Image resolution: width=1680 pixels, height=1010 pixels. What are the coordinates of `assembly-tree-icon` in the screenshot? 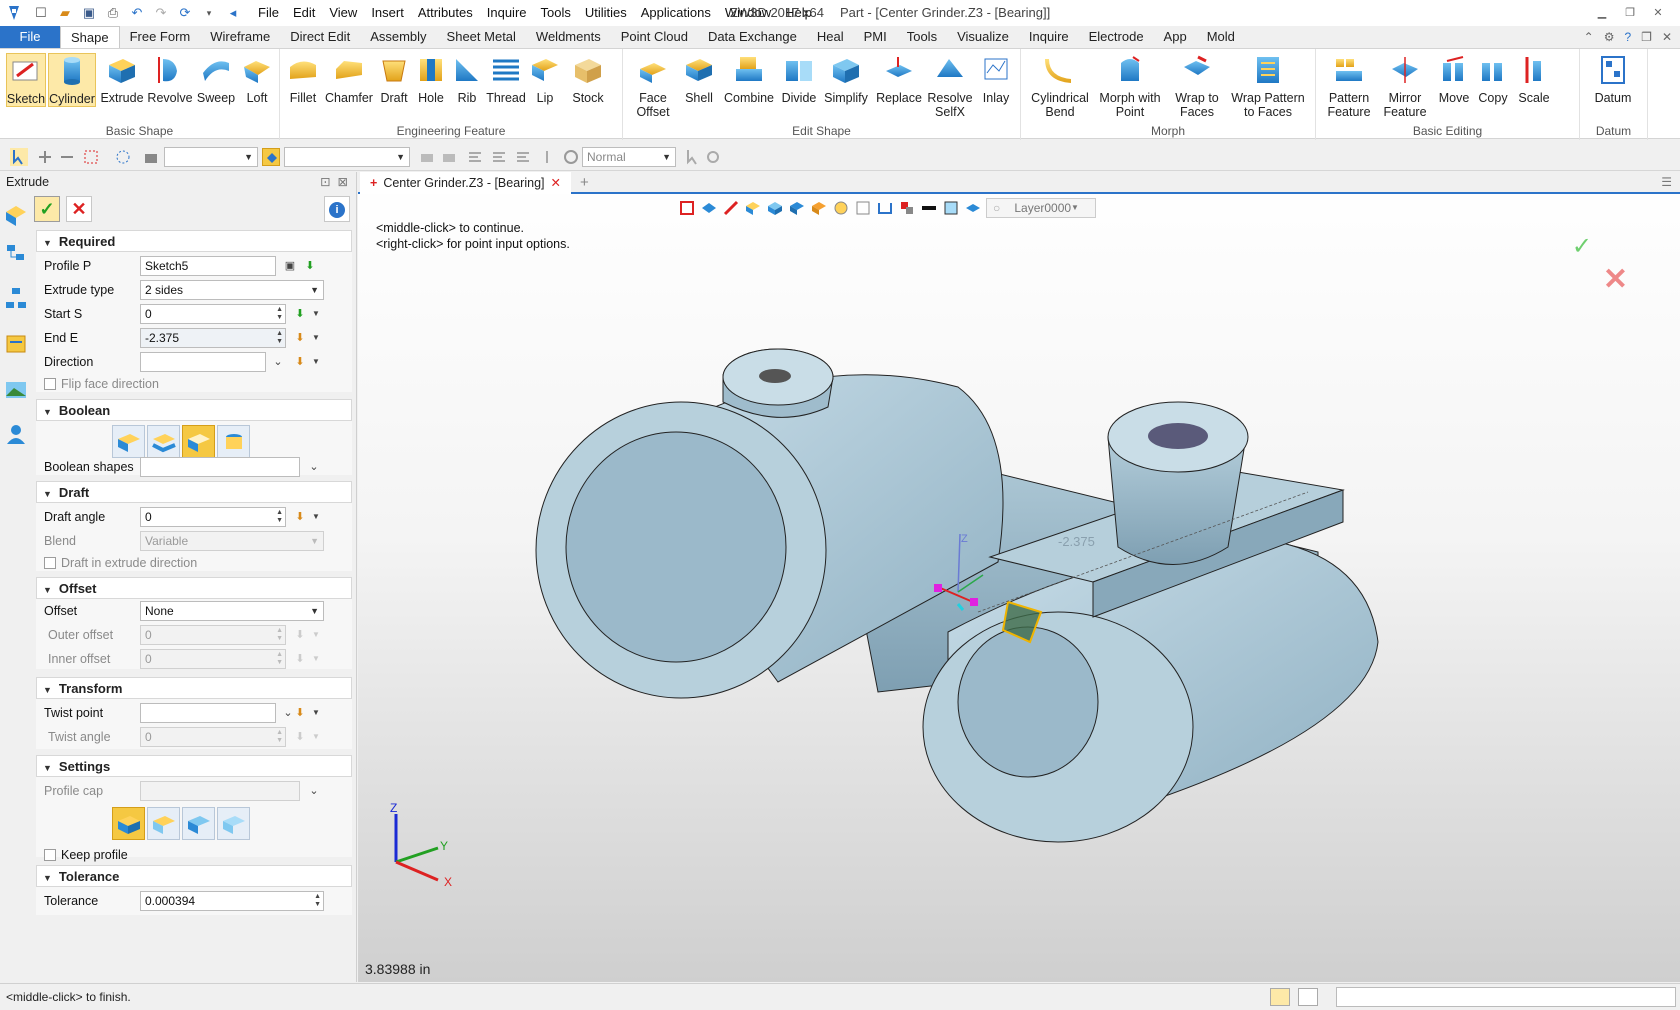 It's located at (16, 298).